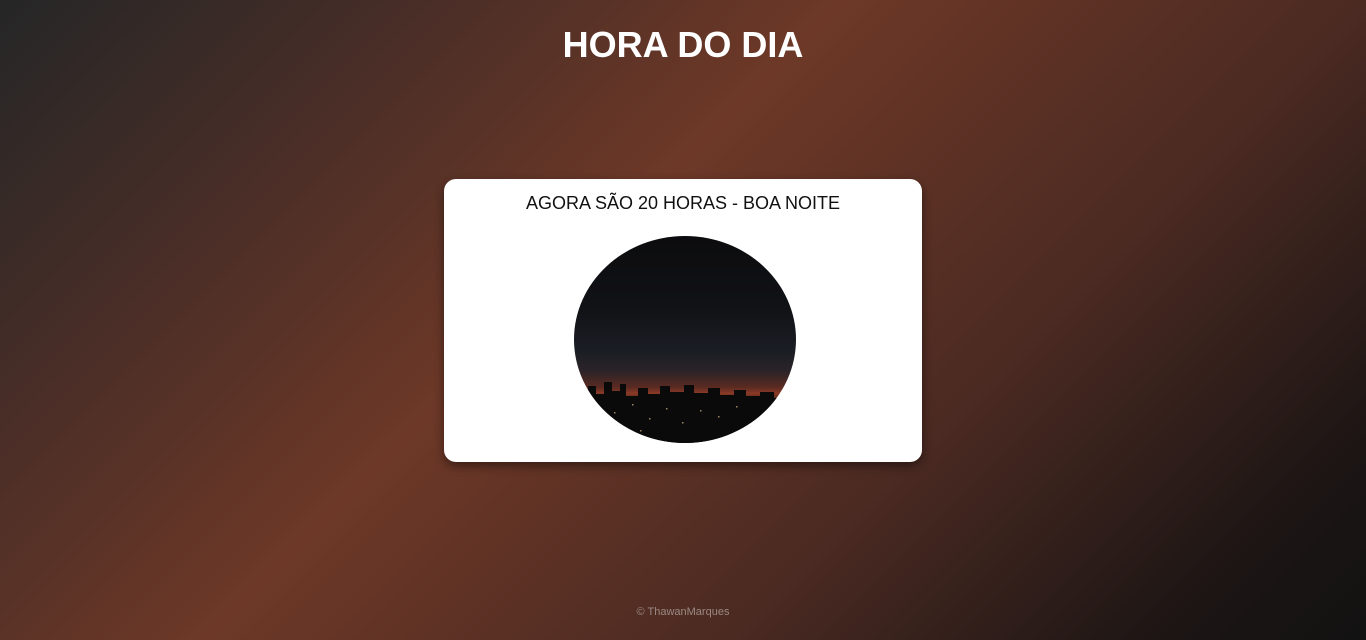 The width and height of the screenshot is (1366, 640). Describe the element at coordinates (683, 44) in the screenshot. I see `page-title: HORA DO DIA` at that location.